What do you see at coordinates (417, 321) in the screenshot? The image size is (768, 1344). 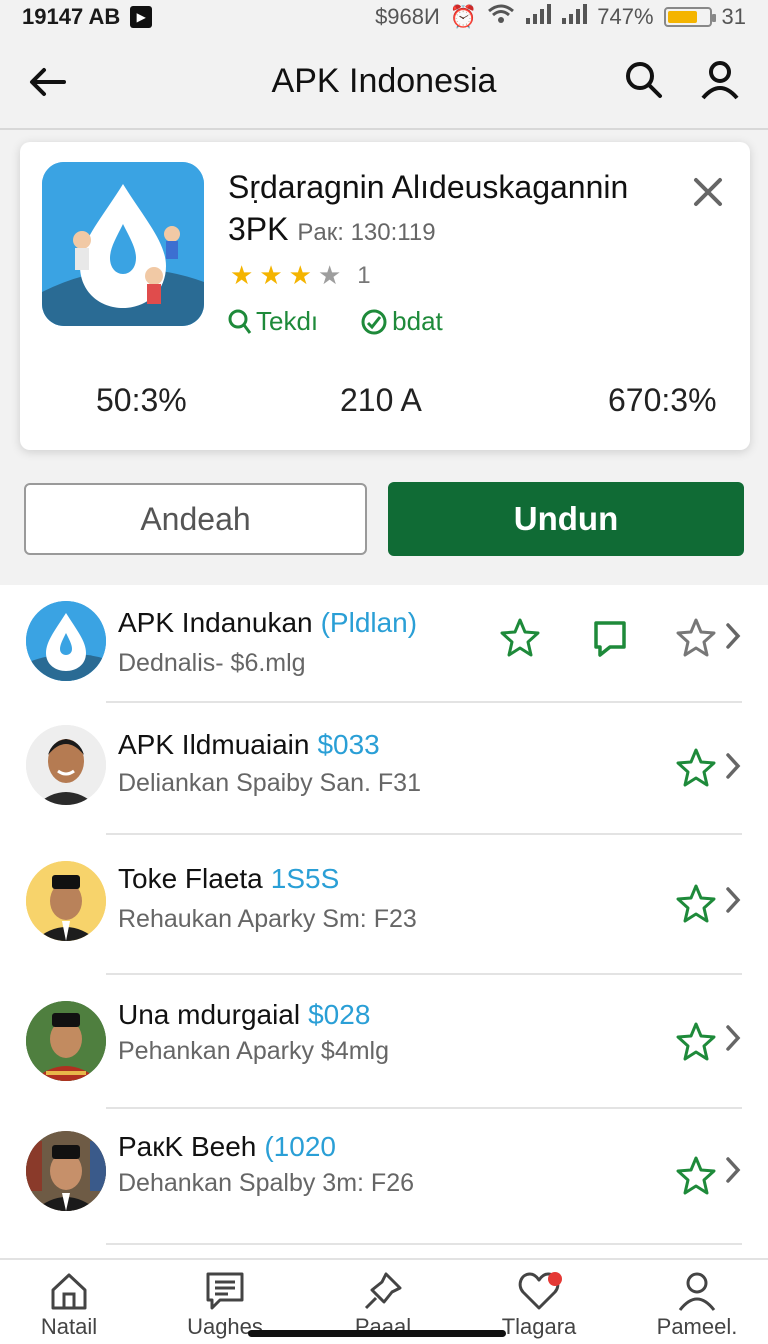 I see `tag-label: bdat` at bounding box center [417, 321].